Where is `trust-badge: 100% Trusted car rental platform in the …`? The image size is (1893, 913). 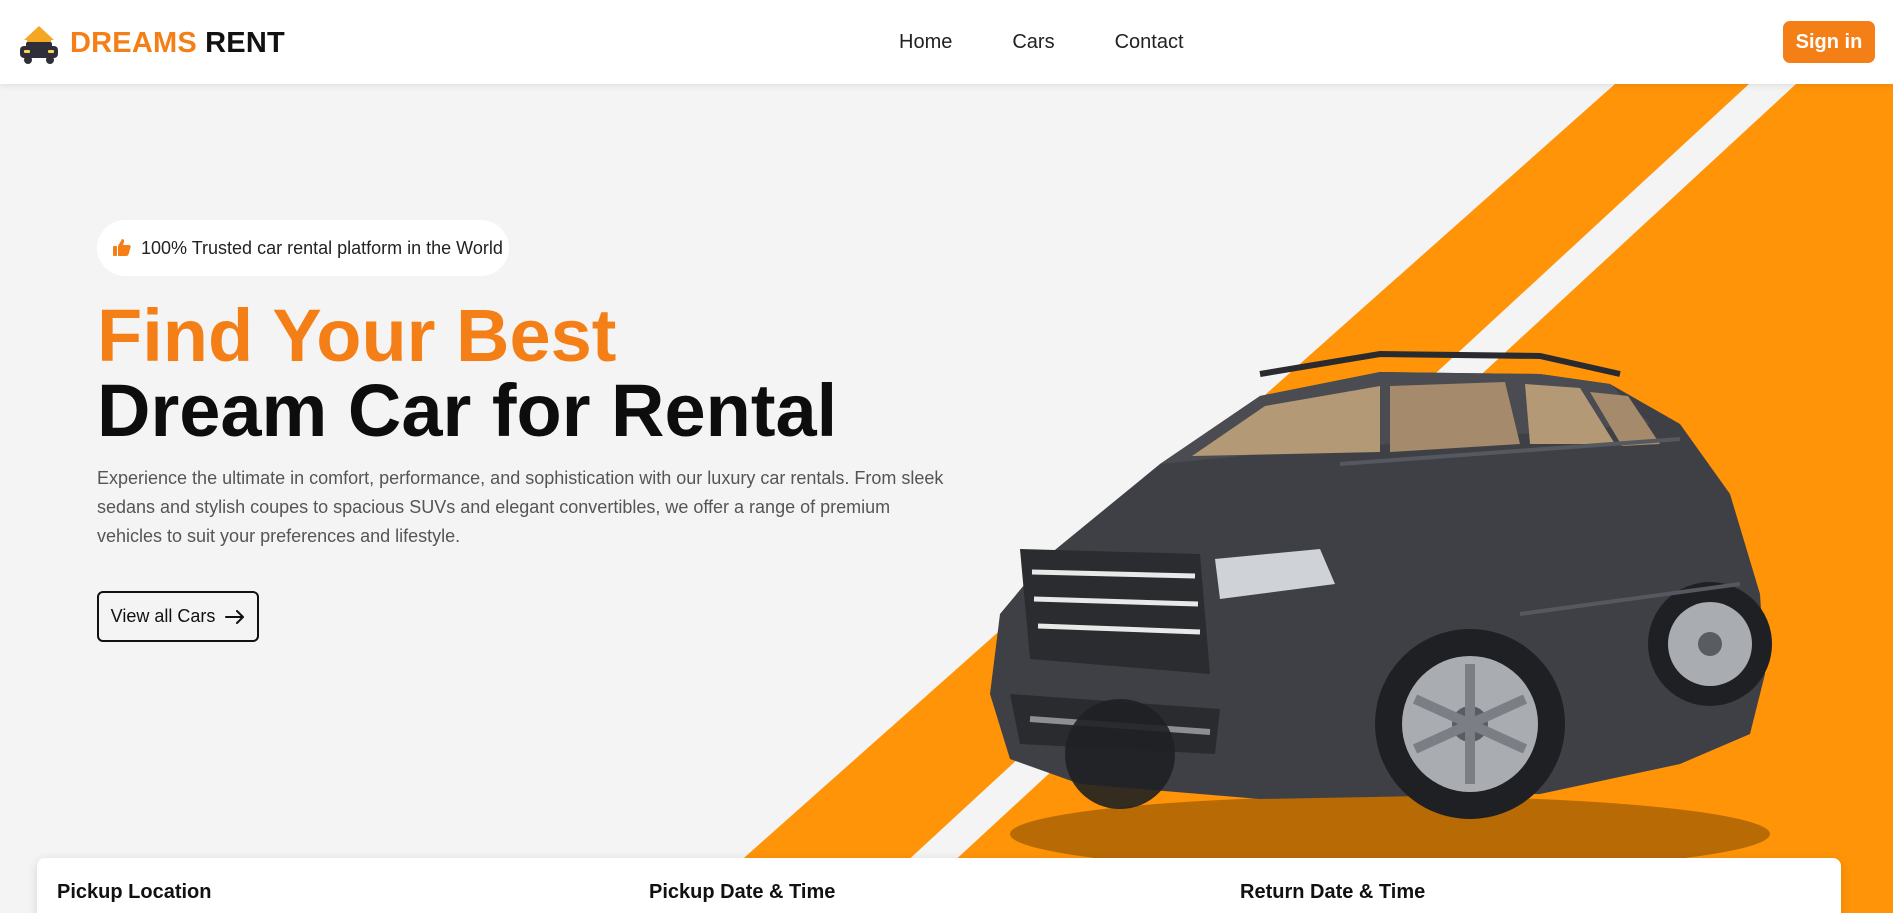 trust-badge: 100% Trusted car rental platform in the … is located at coordinates (303, 248).